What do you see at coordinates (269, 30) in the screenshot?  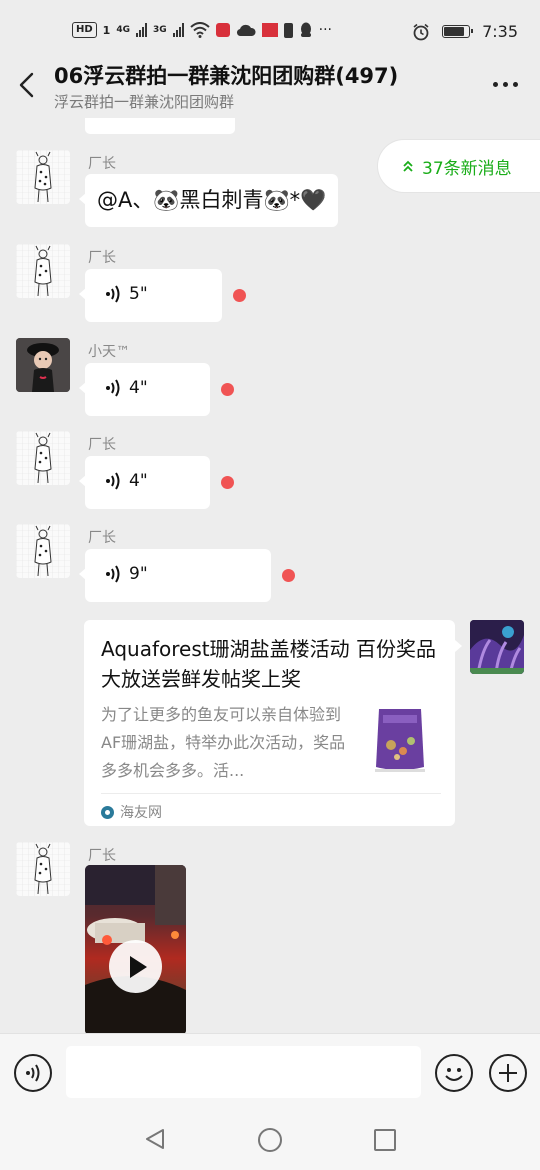 I see `news-app-icon` at bounding box center [269, 30].